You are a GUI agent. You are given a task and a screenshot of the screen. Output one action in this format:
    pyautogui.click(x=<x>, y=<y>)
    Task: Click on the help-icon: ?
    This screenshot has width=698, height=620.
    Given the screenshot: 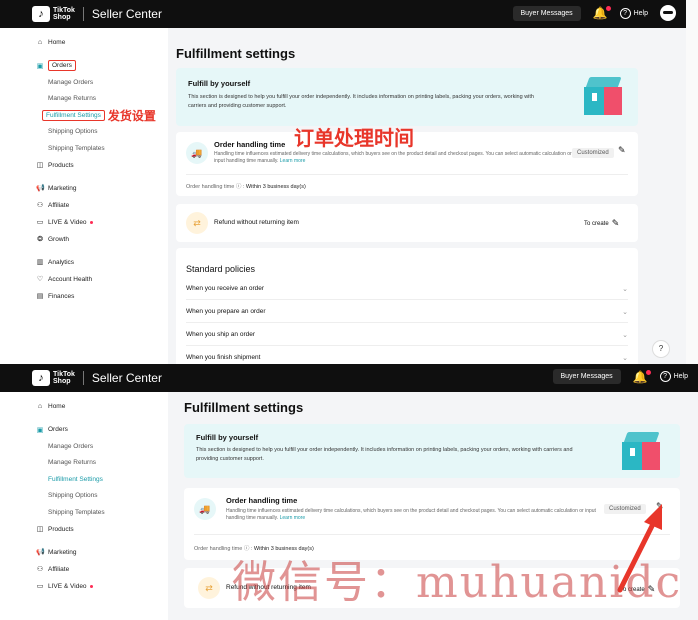 What is the action you would take?
    pyautogui.click(x=625, y=13)
    